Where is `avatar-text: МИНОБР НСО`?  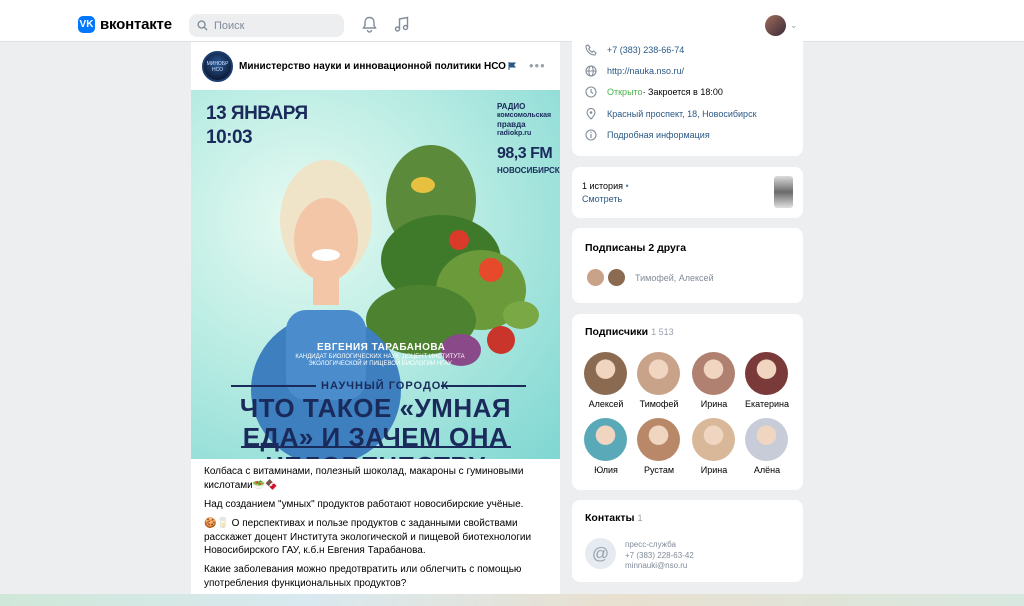
avatar-text: МИНОБР НСО is located at coordinates (217, 66).